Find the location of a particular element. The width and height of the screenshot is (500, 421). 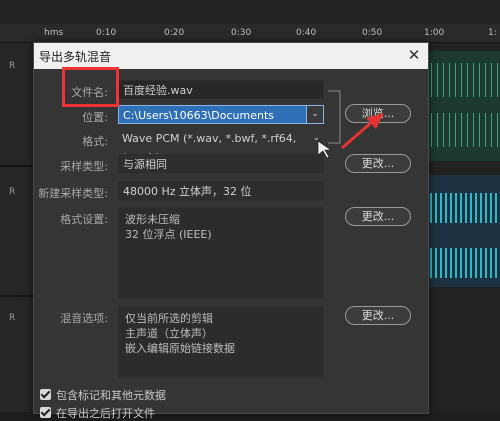

annotation-arrow is located at coordinates (350, 136).